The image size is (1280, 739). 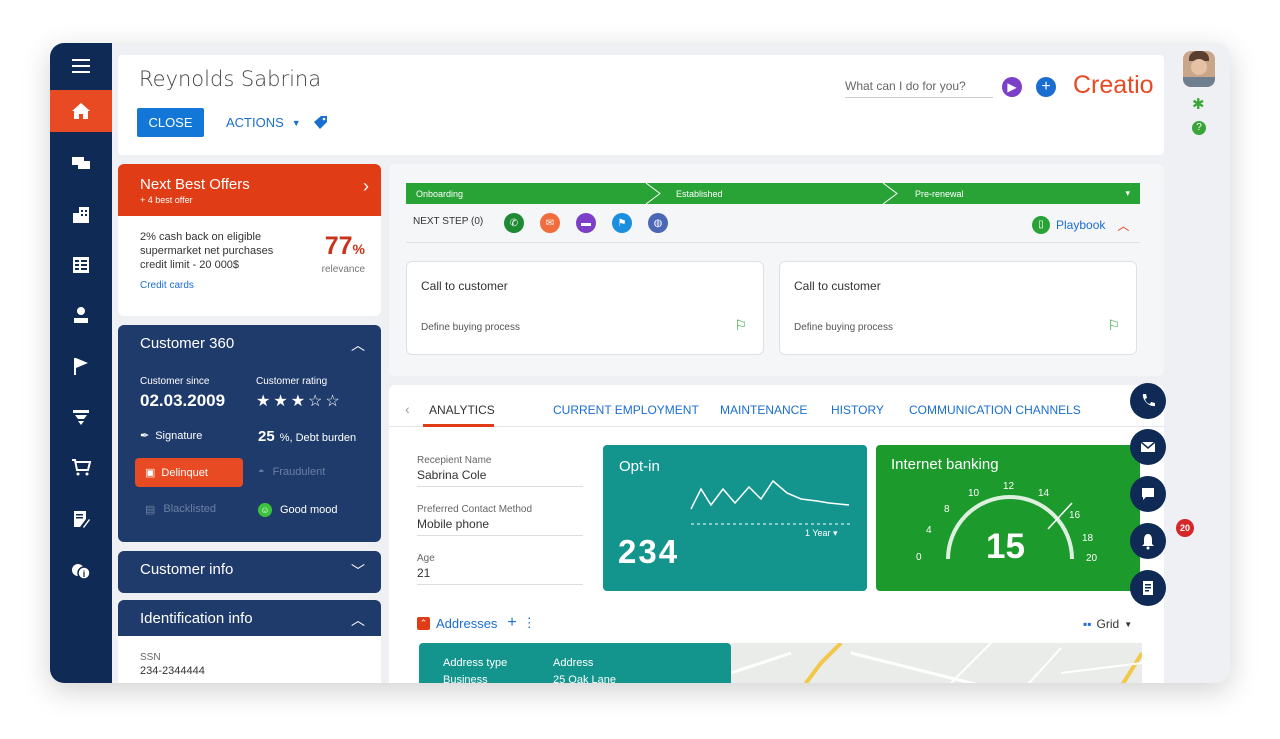 I want to click on brand-logo: Creatio, so click(x=1113, y=85).